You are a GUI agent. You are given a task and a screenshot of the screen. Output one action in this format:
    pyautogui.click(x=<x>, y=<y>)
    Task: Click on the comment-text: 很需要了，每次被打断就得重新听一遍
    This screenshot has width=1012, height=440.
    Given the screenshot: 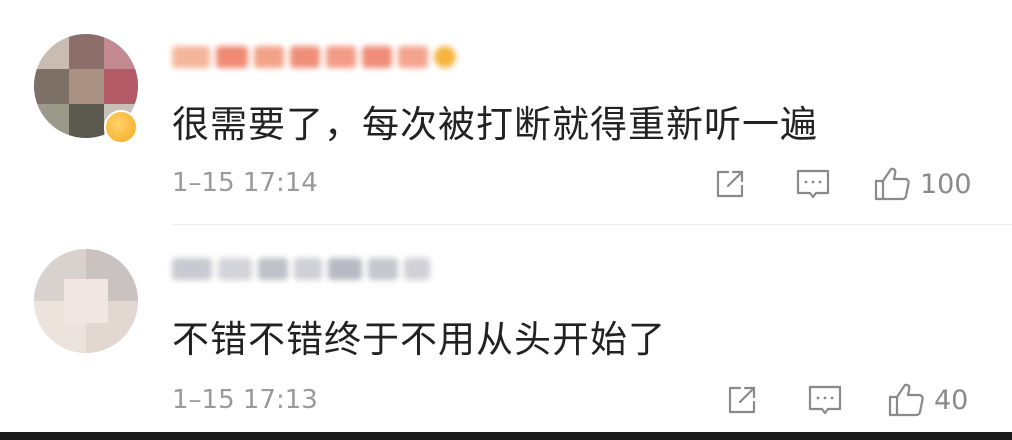 What is the action you would take?
    pyautogui.click(x=495, y=124)
    